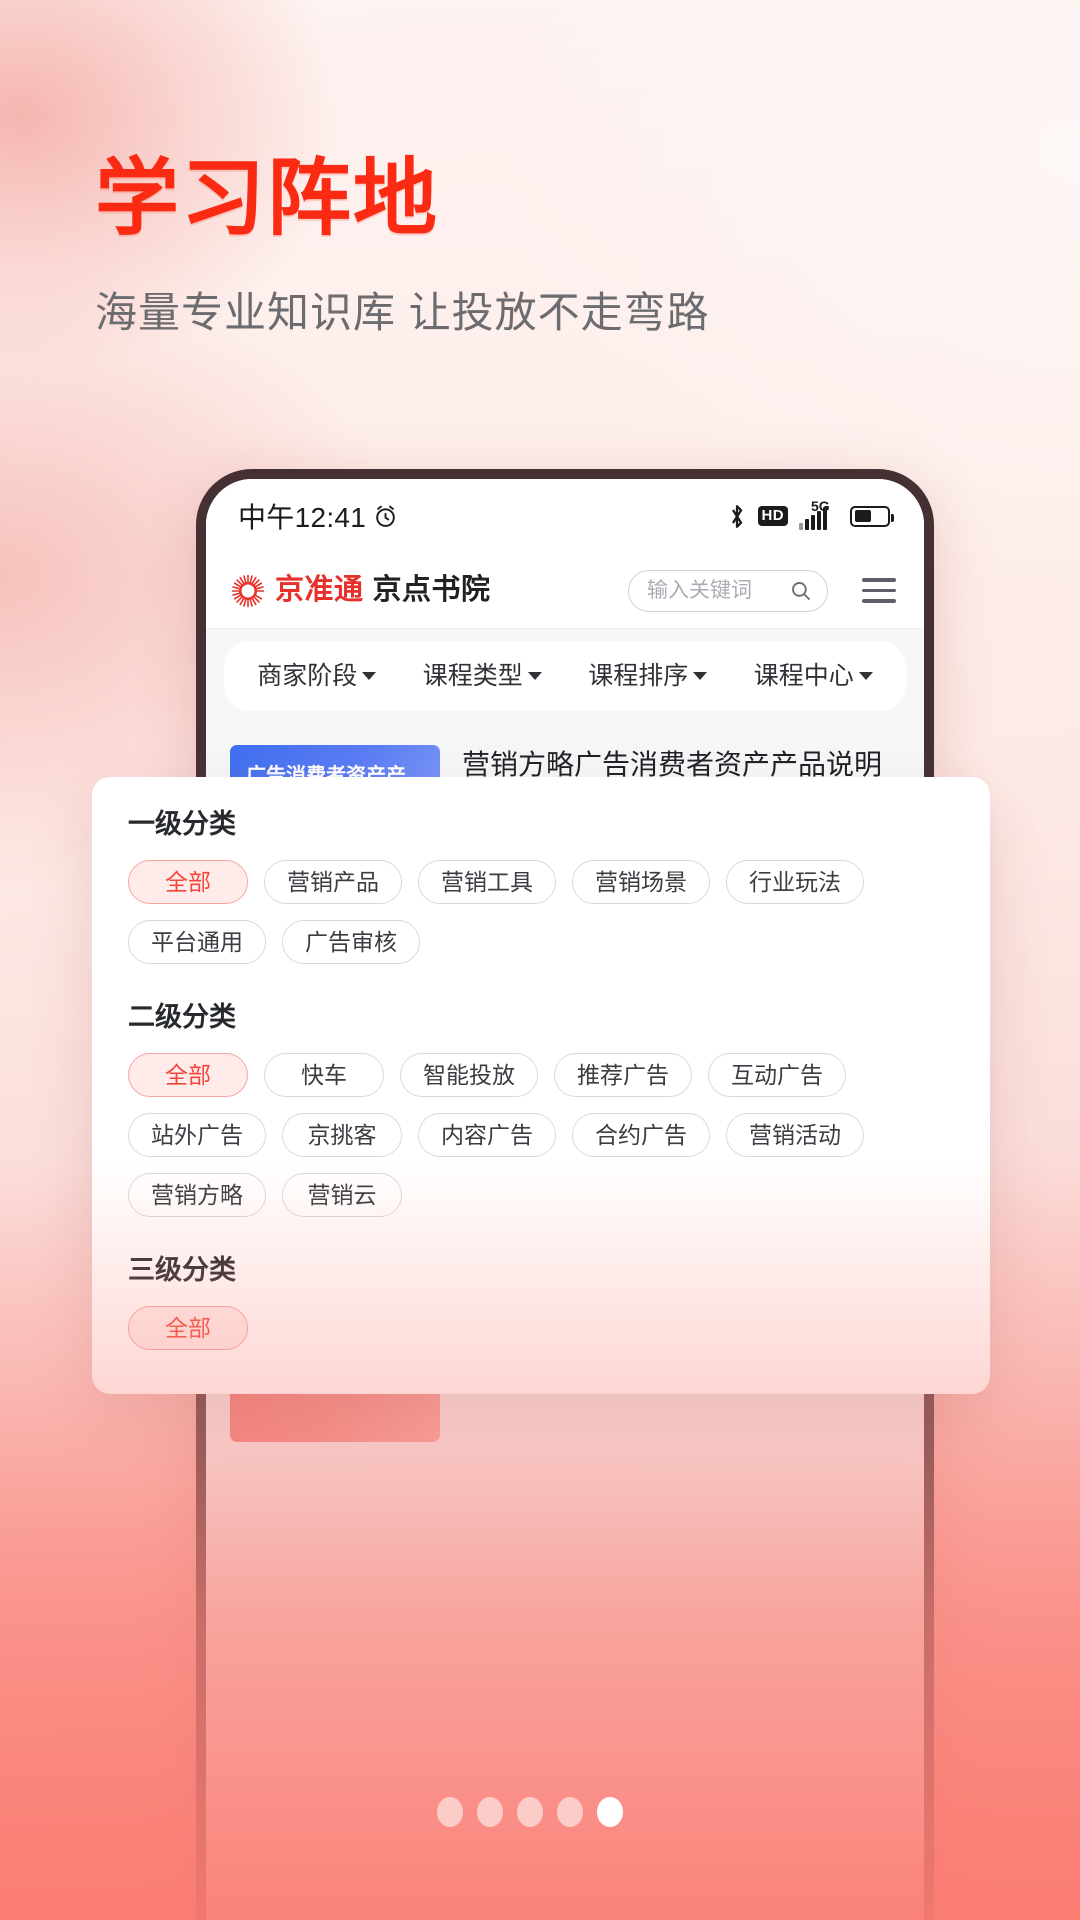 The height and width of the screenshot is (1920, 1080). I want to click on category-chip: 快车, so click(324, 1075).